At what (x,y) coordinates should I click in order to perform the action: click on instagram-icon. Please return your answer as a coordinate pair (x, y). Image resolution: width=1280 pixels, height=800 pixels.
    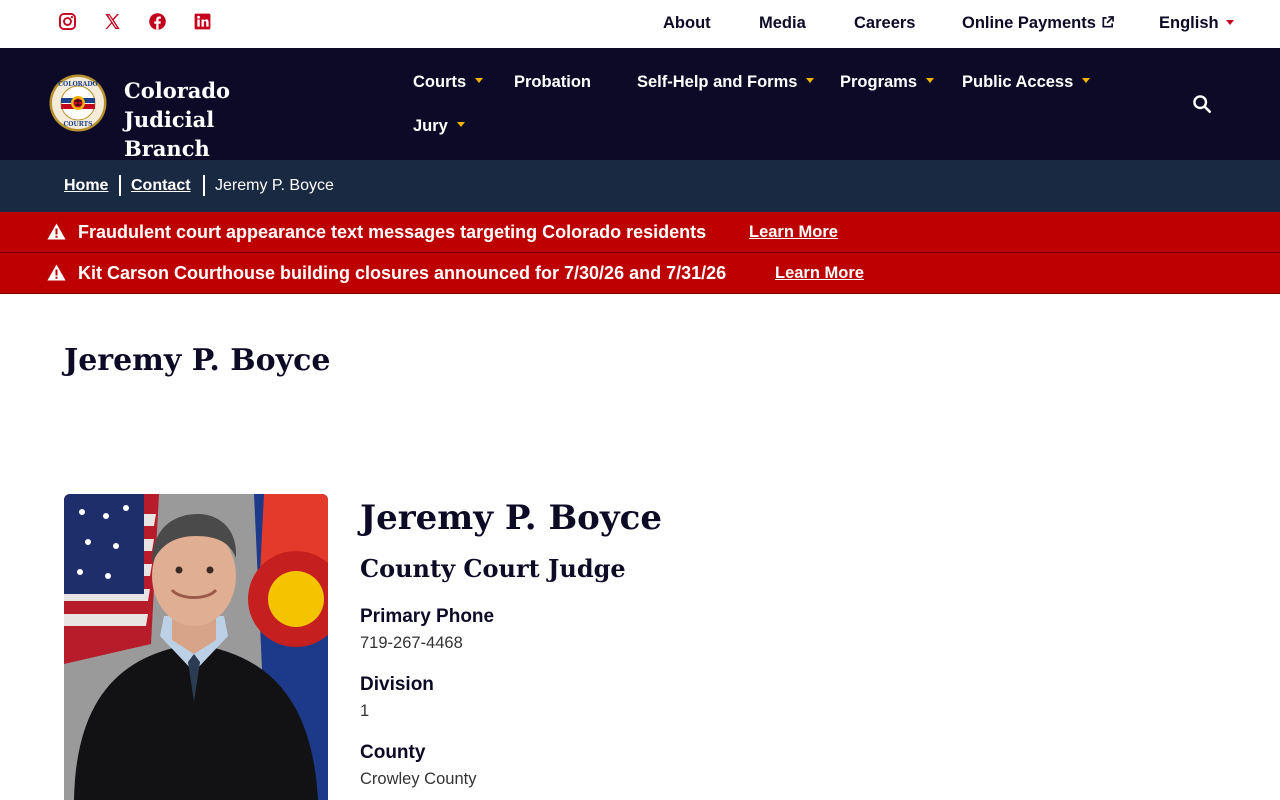
    Looking at the image, I should click on (67, 21).